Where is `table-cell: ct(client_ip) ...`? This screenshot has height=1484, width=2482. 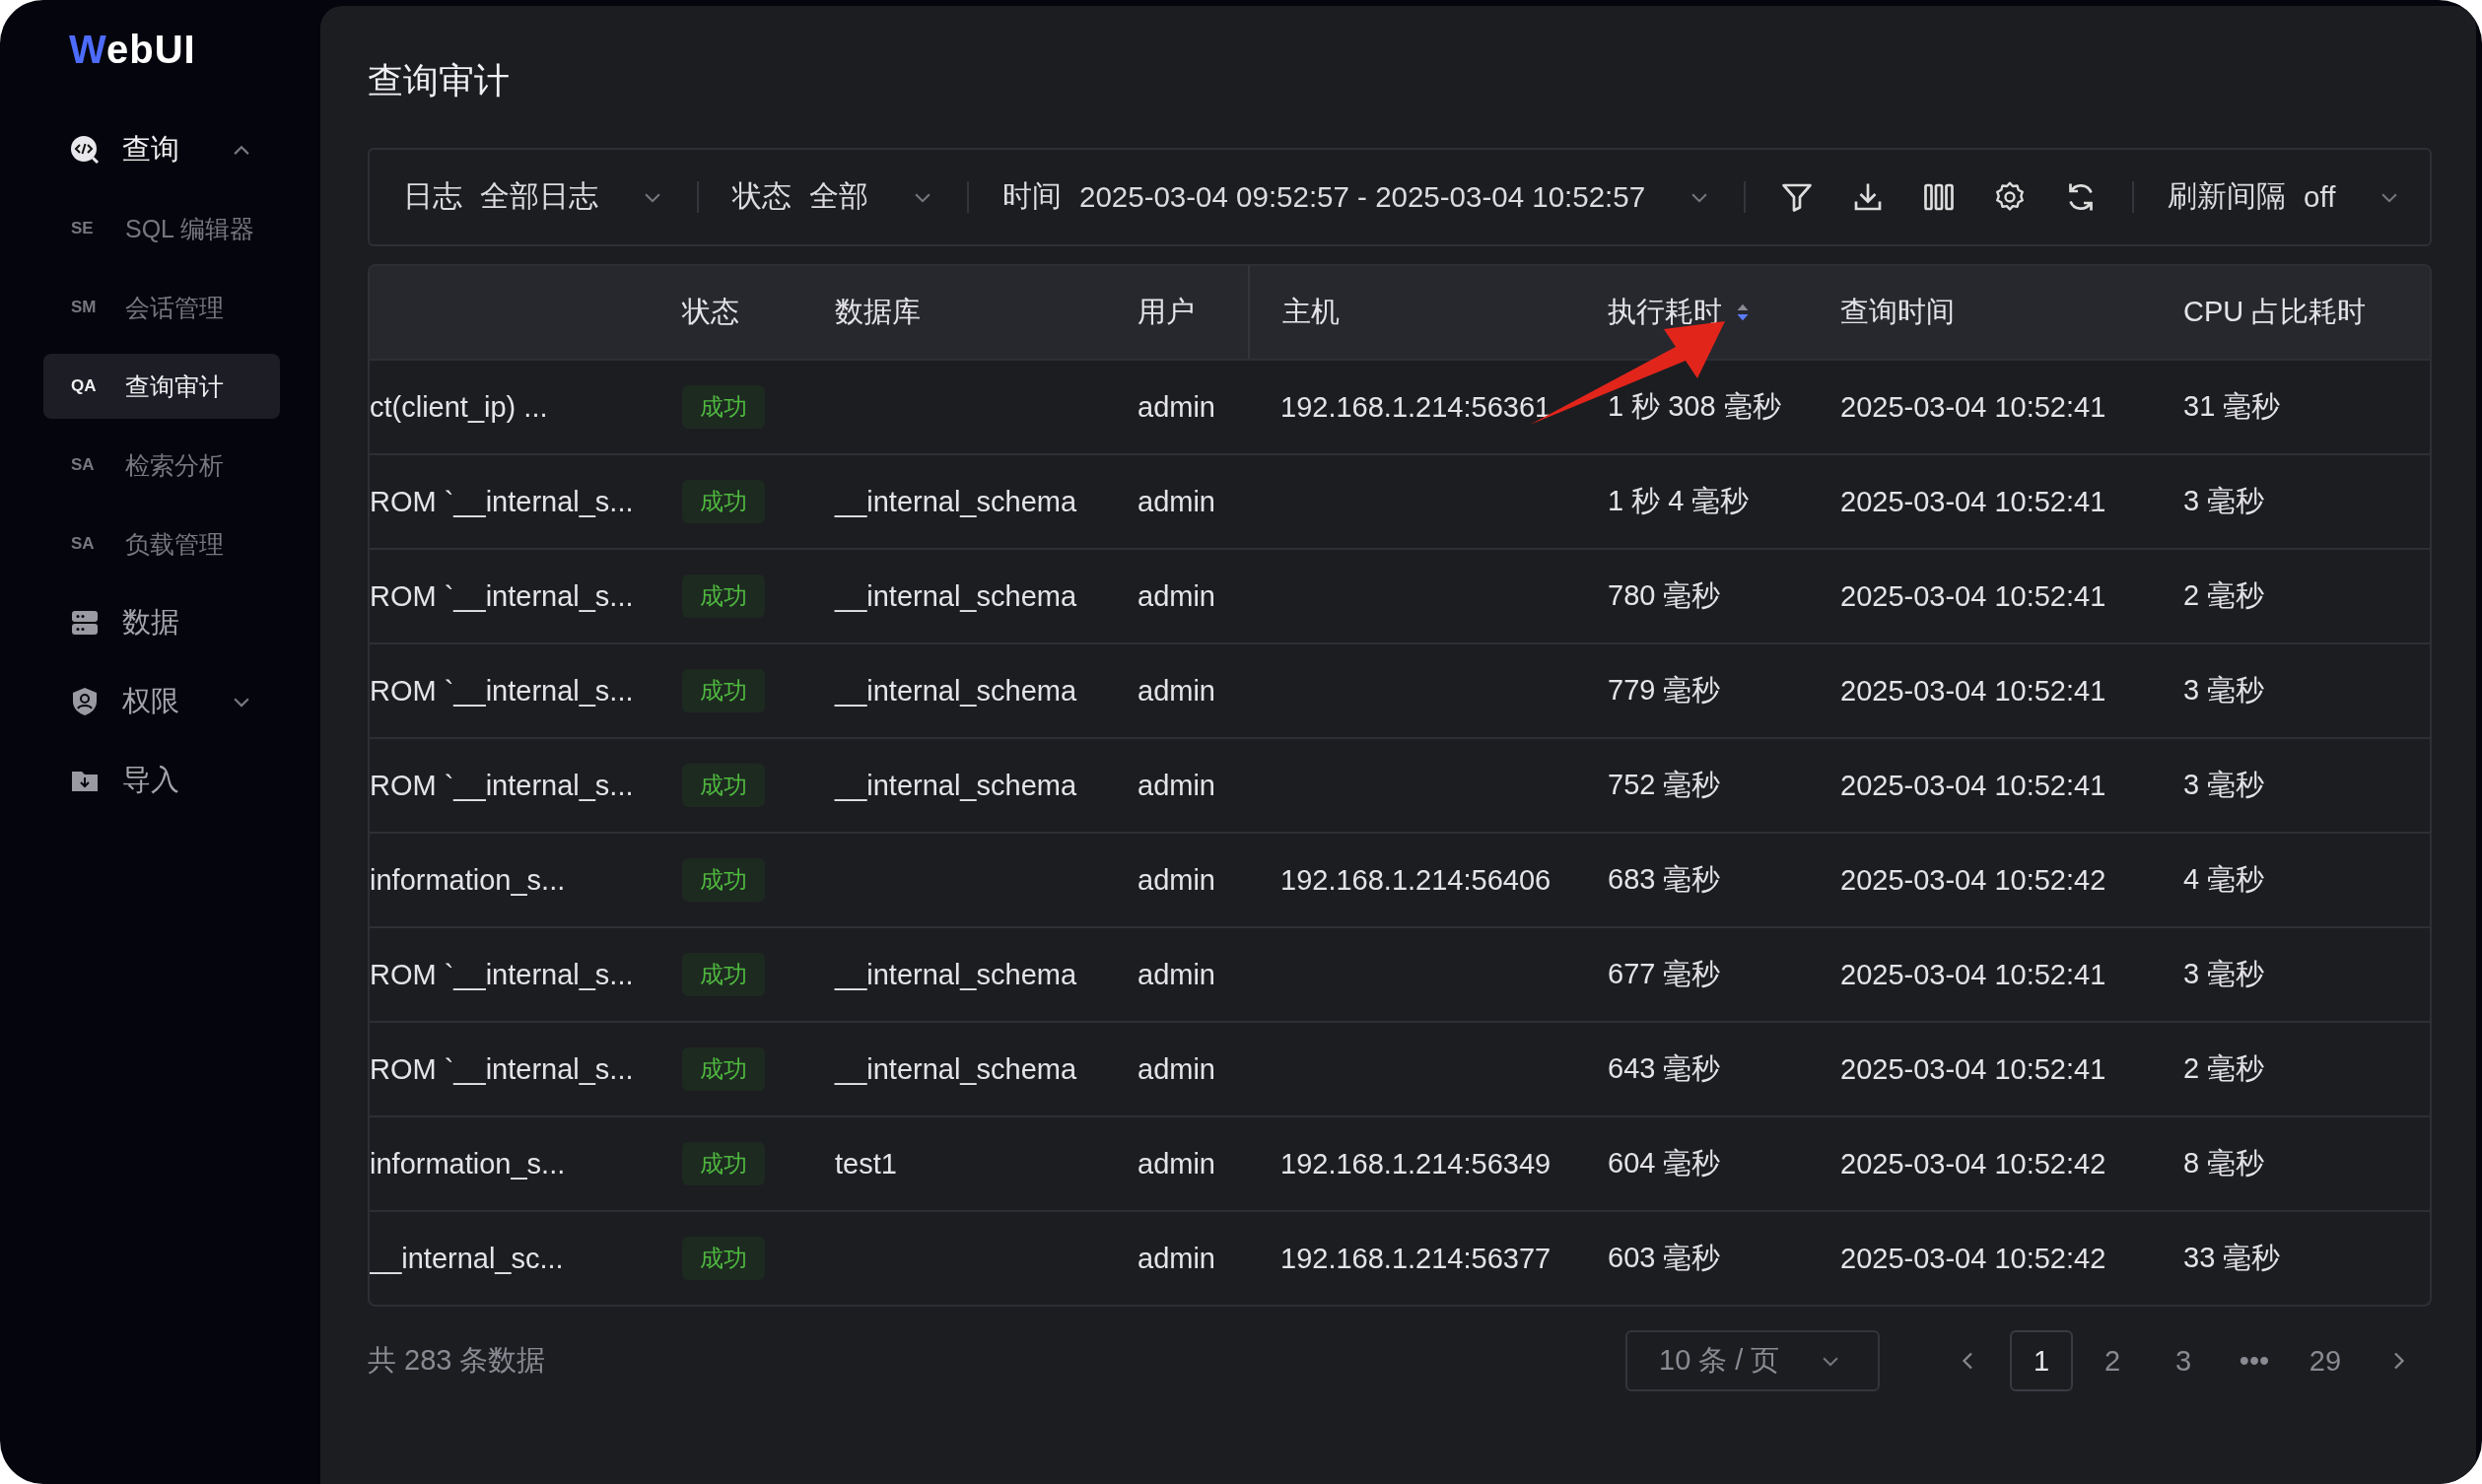 table-cell: ct(client_ip) ... is located at coordinates (459, 407).